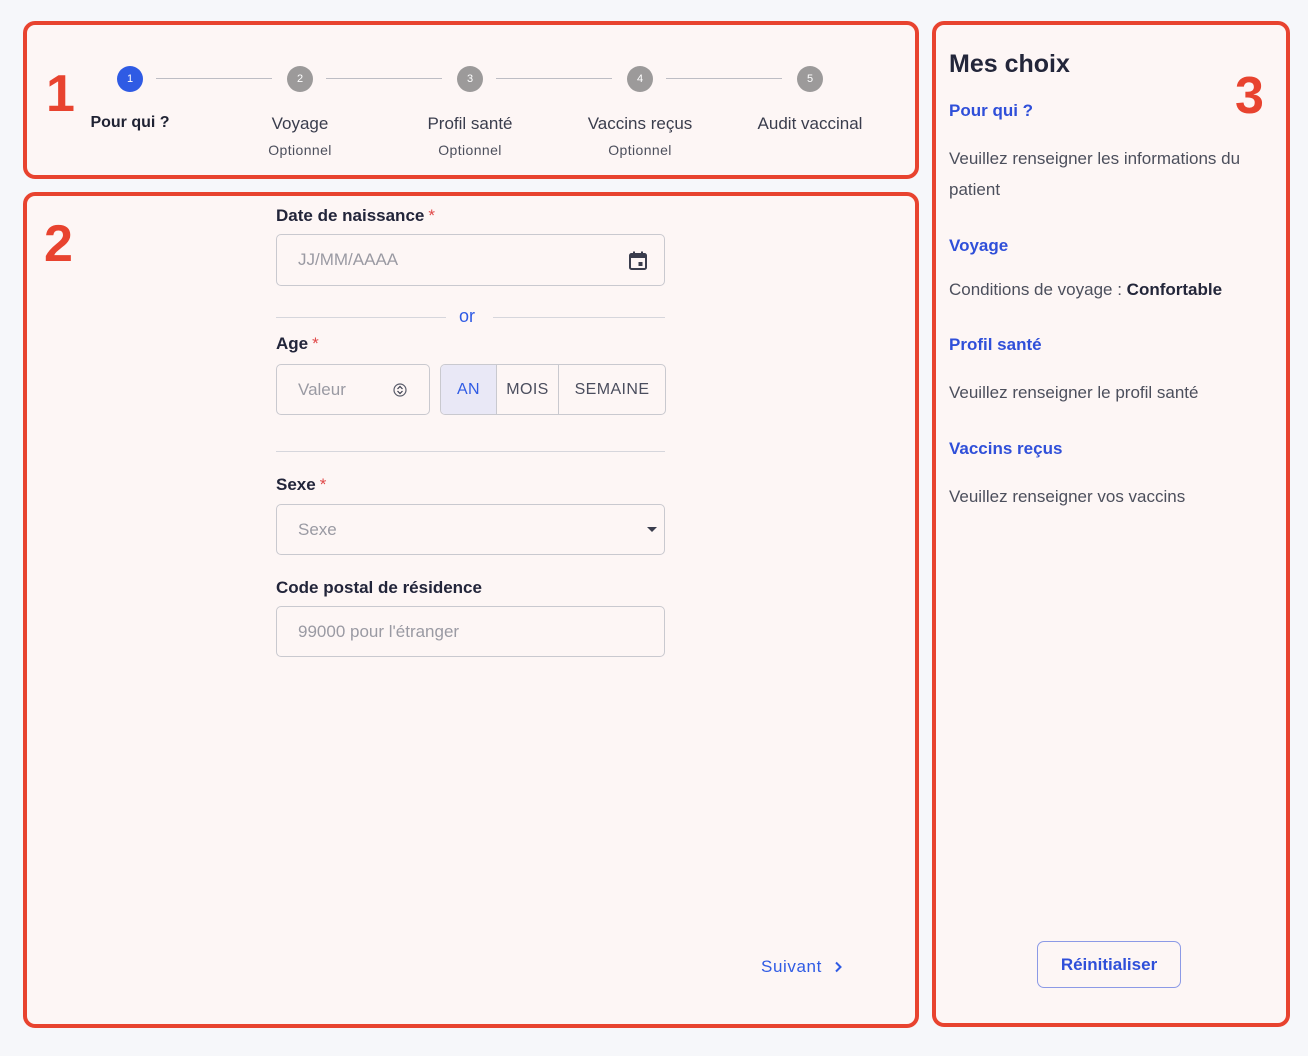  What do you see at coordinates (1006, 448) in the screenshot?
I see `summary-heading-vaccins: Vaccins reçus` at bounding box center [1006, 448].